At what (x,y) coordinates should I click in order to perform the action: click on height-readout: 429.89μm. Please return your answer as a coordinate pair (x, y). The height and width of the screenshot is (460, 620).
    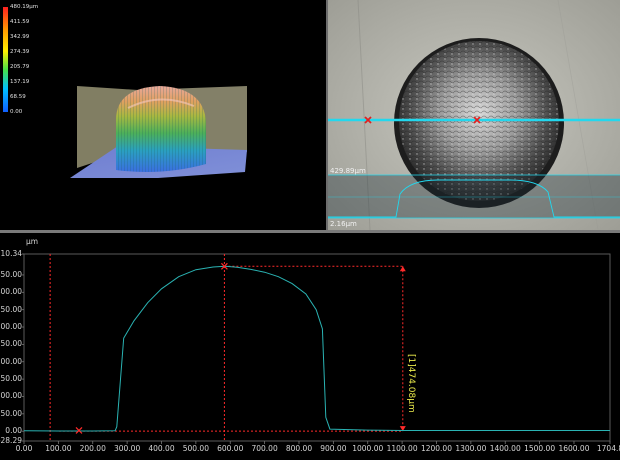
    Looking at the image, I should click on (348, 171).